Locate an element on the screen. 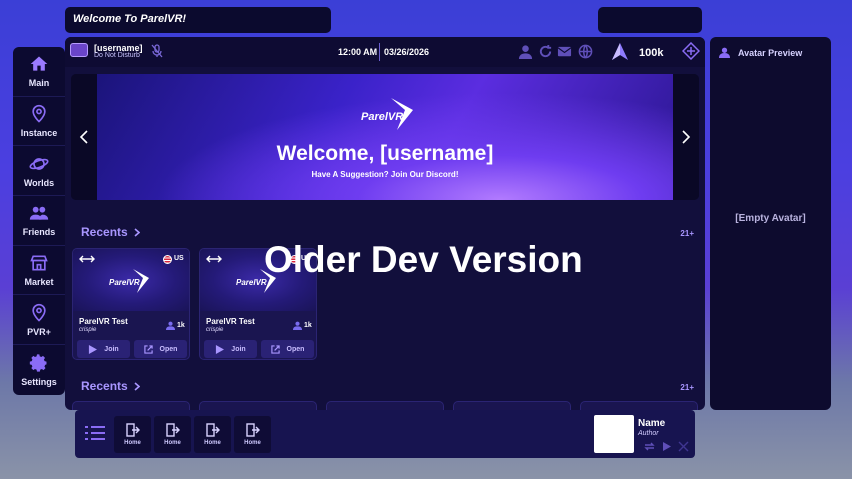 The image size is (852, 479). avatar-preview-panel: Avatar Preview [Empty Avatar] is located at coordinates (770, 223).